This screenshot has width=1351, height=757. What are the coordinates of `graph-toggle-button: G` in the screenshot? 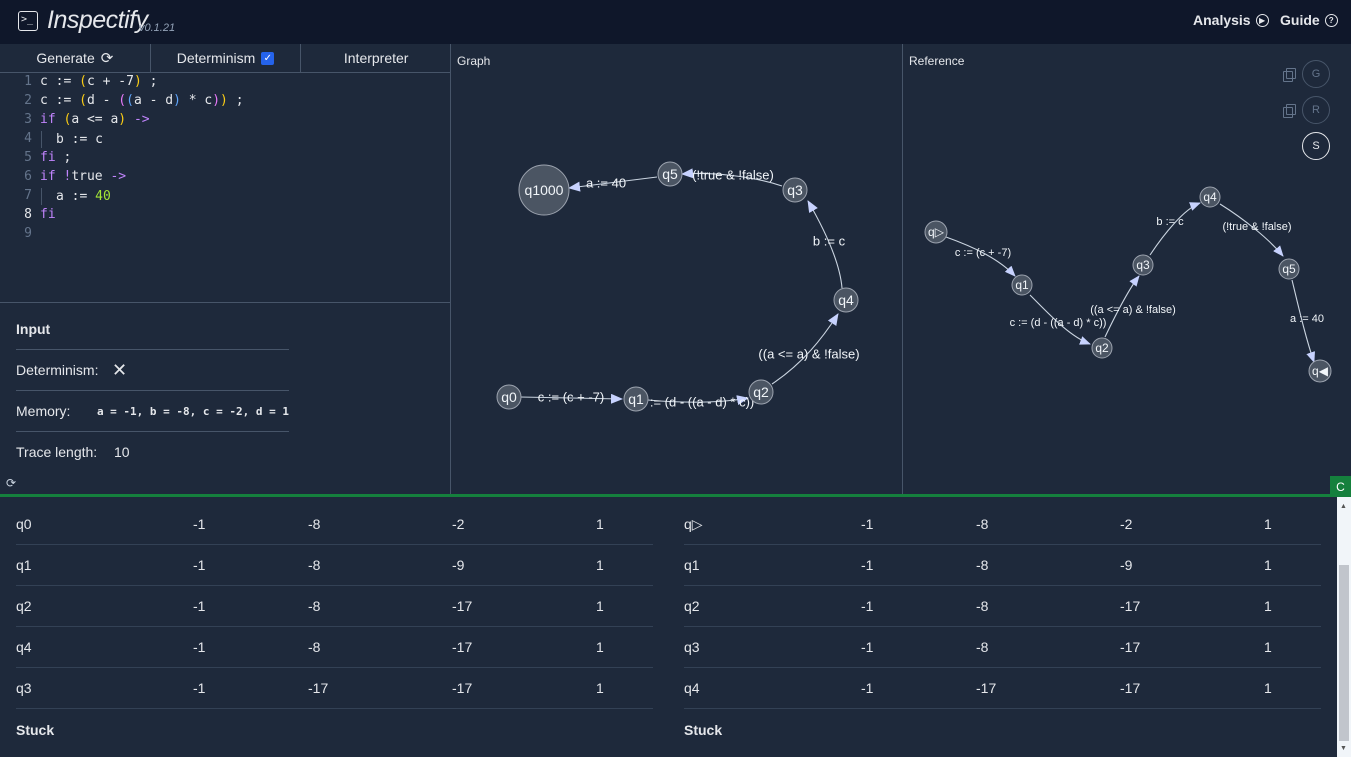 It's located at (1316, 74).